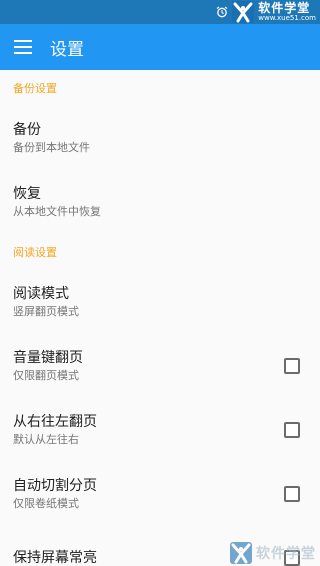 The image size is (320, 566). What do you see at coordinates (46, 375) in the screenshot?
I see `pref-summary: 仅限翻页模式` at bounding box center [46, 375].